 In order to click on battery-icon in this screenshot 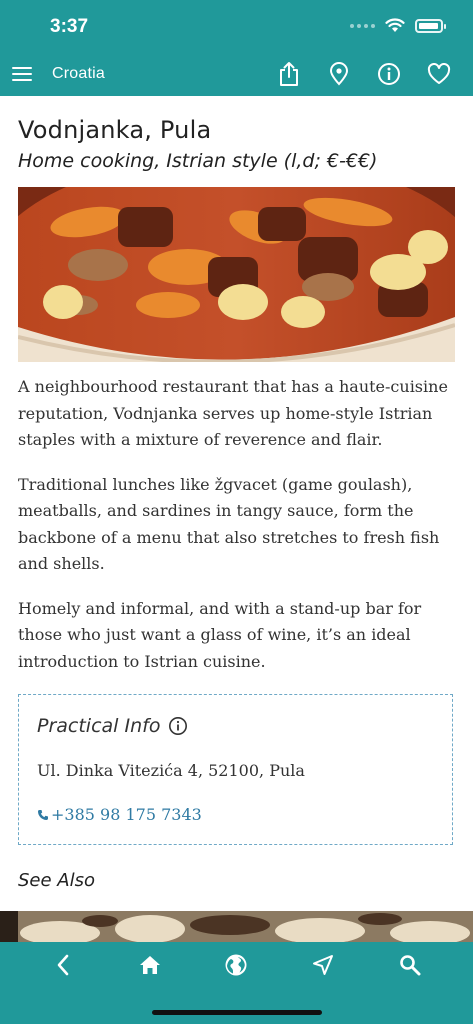, I will do `click(430, 25)`.